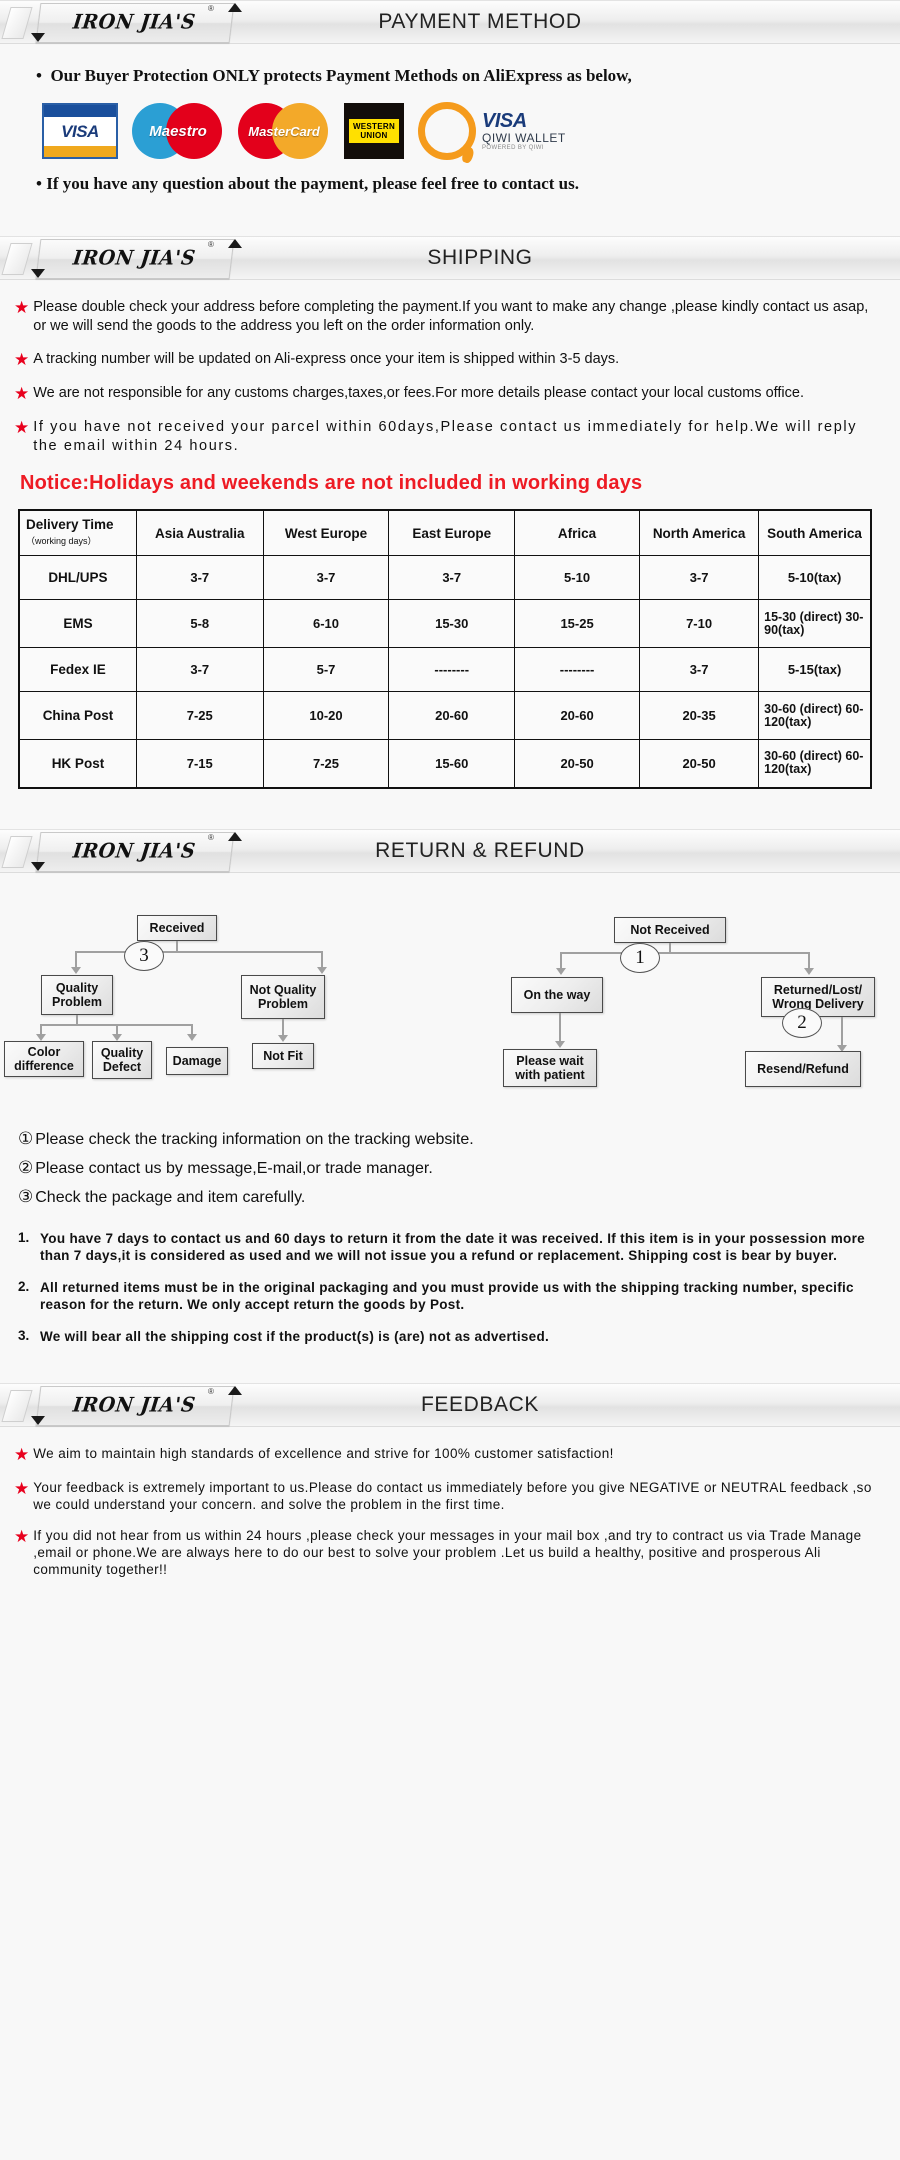 The image size is (900, 2160). Describe the element at coordinates (197, 1060) in the screenshot. I see `flow-node-damage: Damage` at that location.